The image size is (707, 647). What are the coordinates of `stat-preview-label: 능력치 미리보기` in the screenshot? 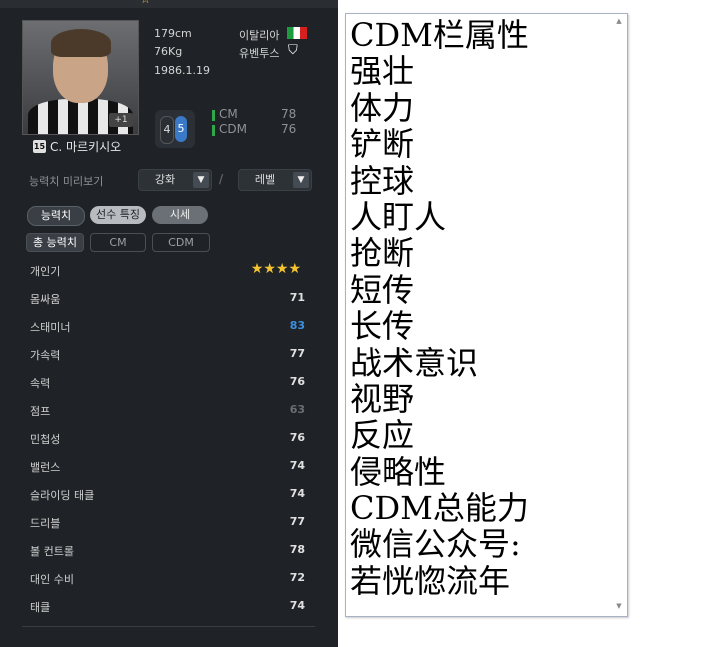 It's located at (66, 181).